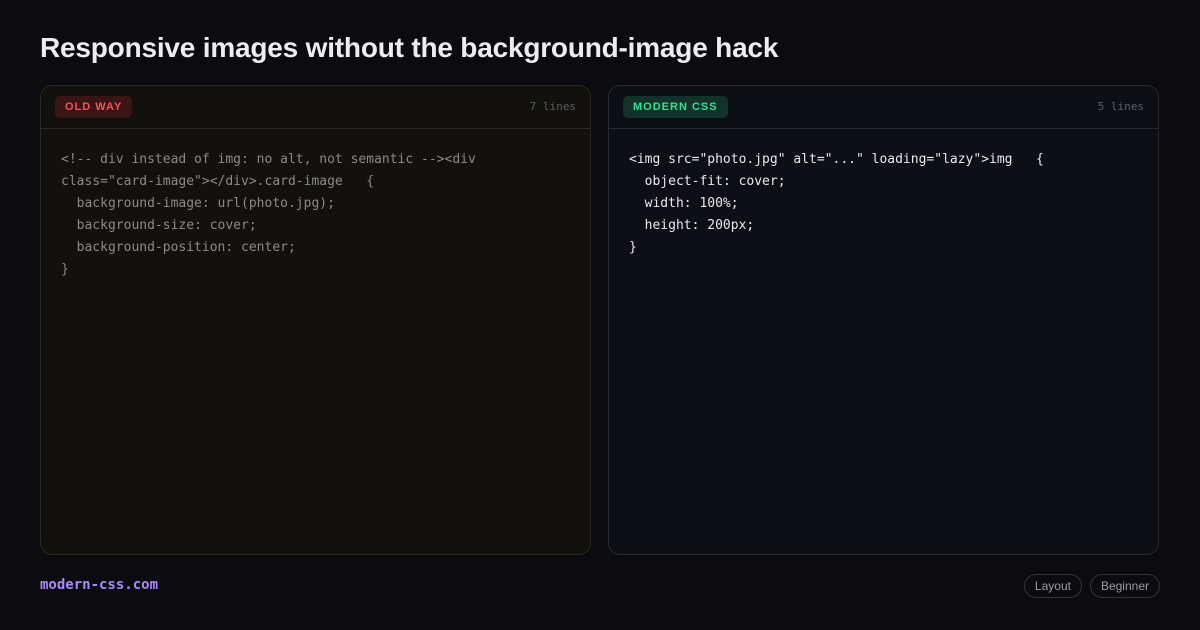 This screenshot has height=630, width=1200. I want to click on old-way-badge: OLD WAY, so click(94, 107).